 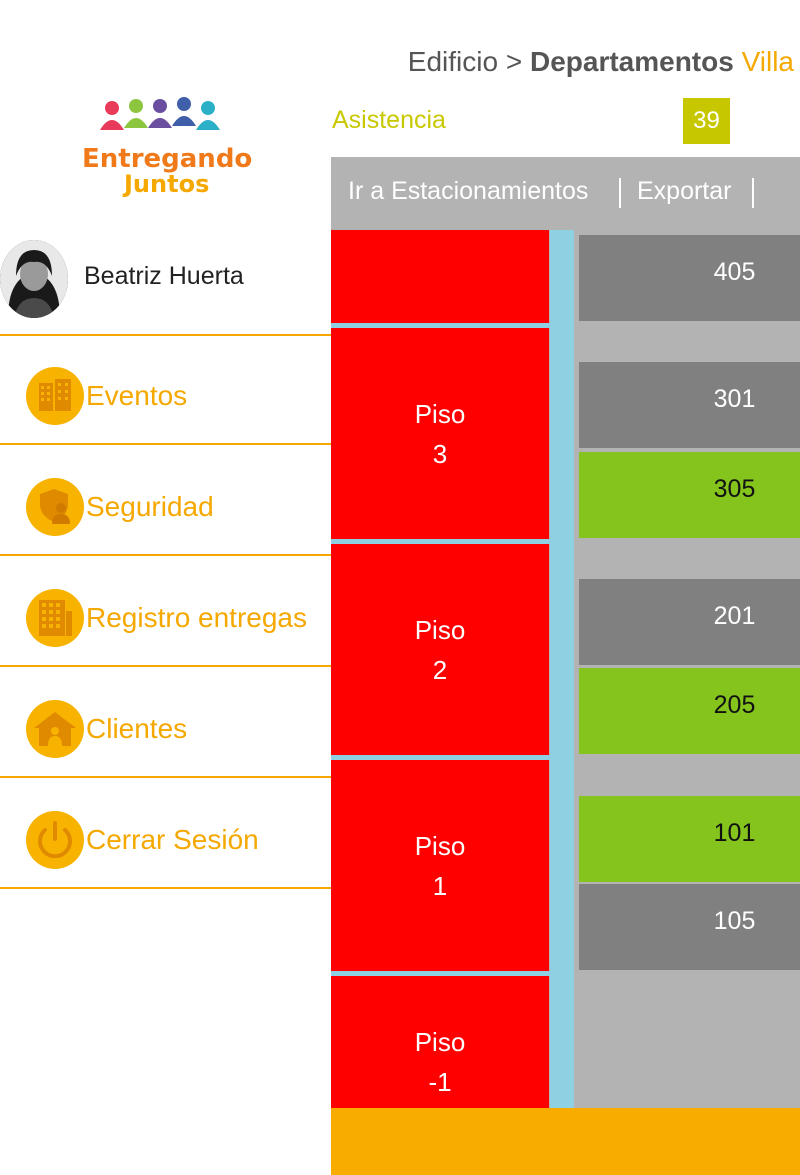 What do you see at coordinates (440, 433) in the screenshot?
I see `floor-block-3: Piso 3` at bounding box center [440, 433].